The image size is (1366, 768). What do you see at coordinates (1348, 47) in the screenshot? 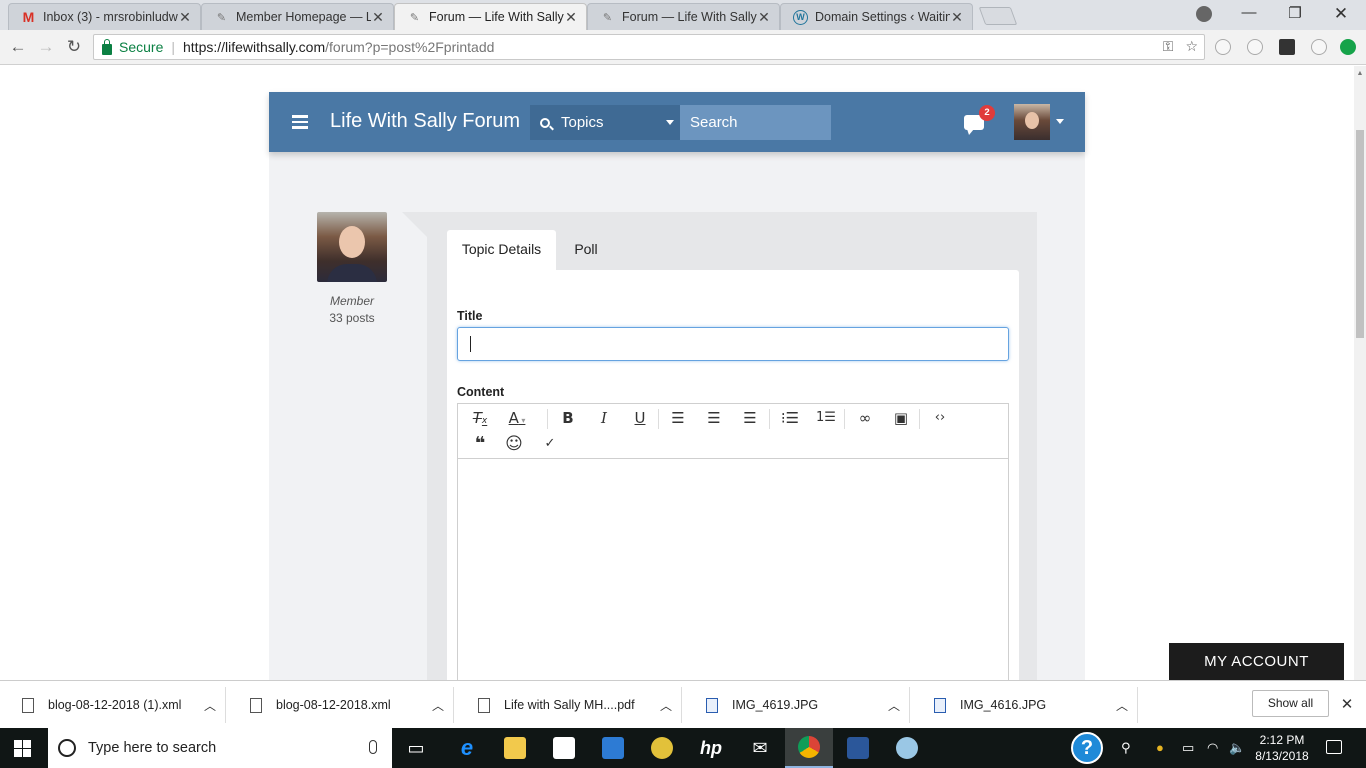
I see `extension-upload-icon` at bounding box center [1348, 47].